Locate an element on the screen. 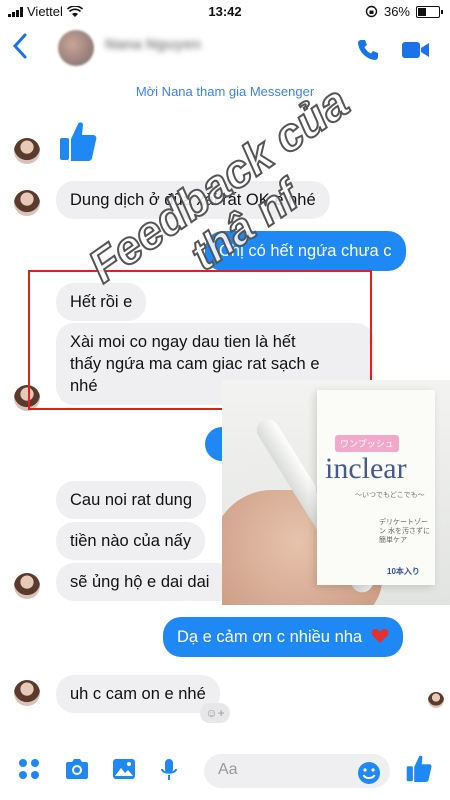 The width and height of the screenshot is (450, 800). product-subtitle: 〜いつでもどこでも〜 is located at coordinates (390, 495).